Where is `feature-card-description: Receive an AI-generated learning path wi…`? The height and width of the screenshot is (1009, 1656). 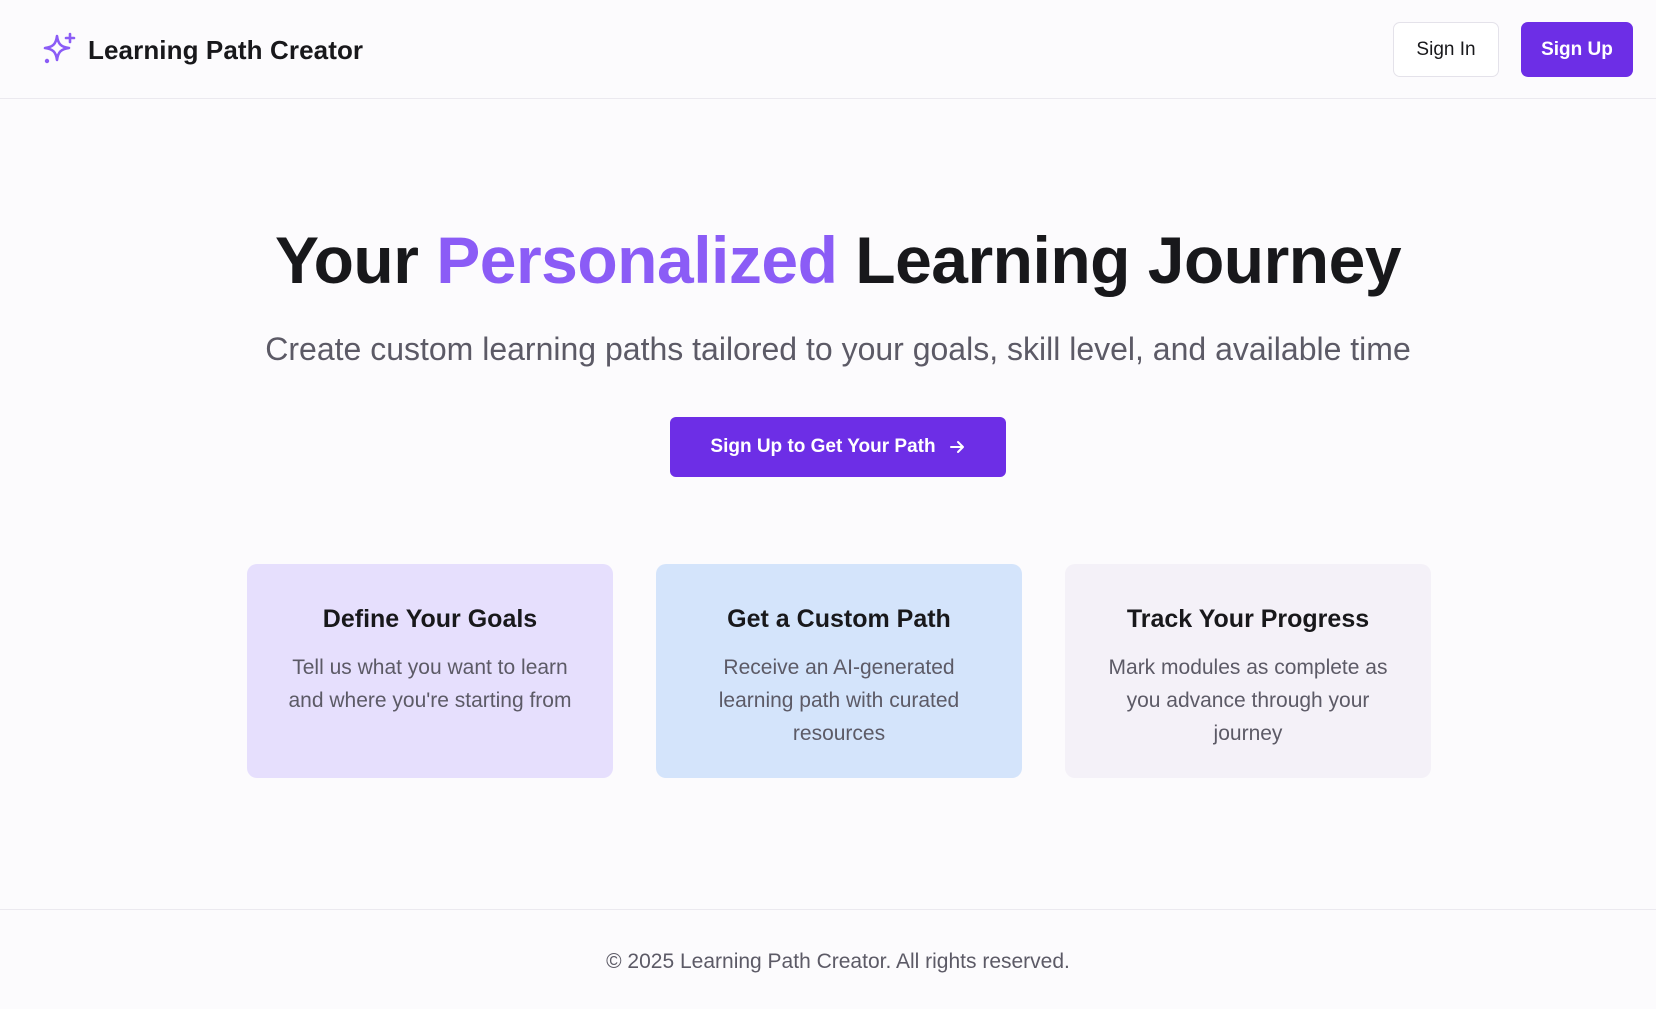
feature-card-description: Receive an AI-generated learning path wi… is located at coordinates (839, 700).